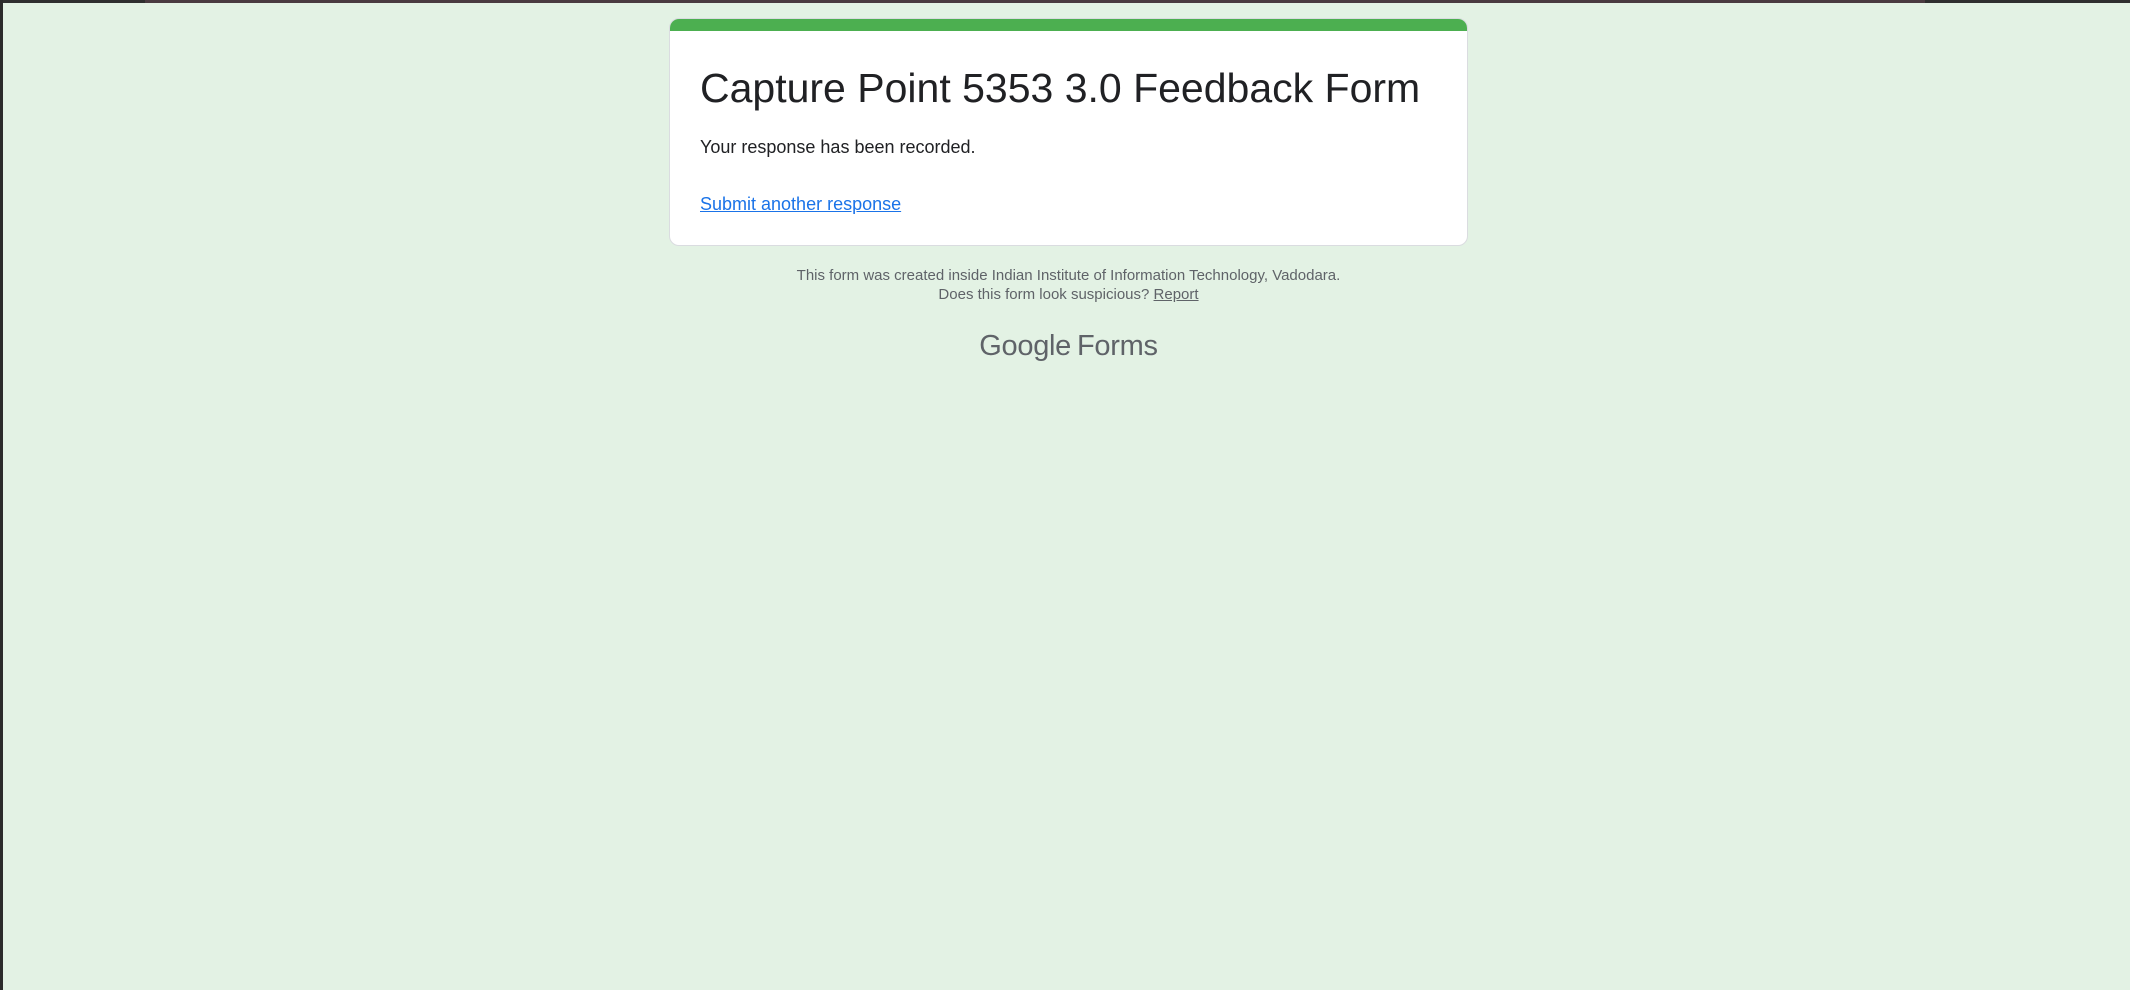 This screenshot has width=2130, height=990. I want to click on google-wordmark: Google, so click(1025, 346).